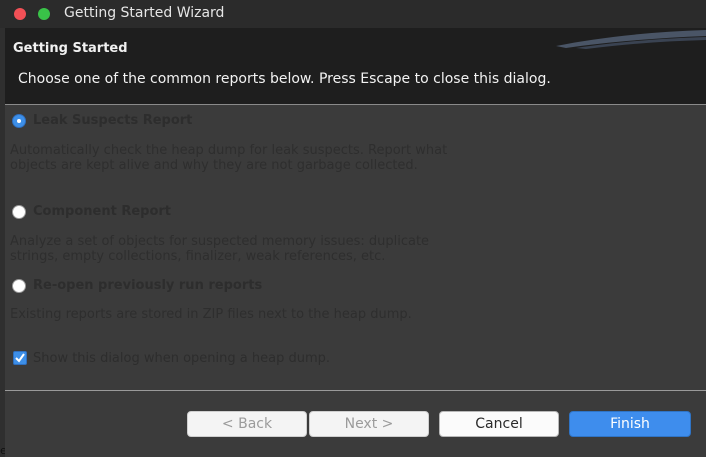  I want to click on page-title: Getting Started, so click(70, 48).